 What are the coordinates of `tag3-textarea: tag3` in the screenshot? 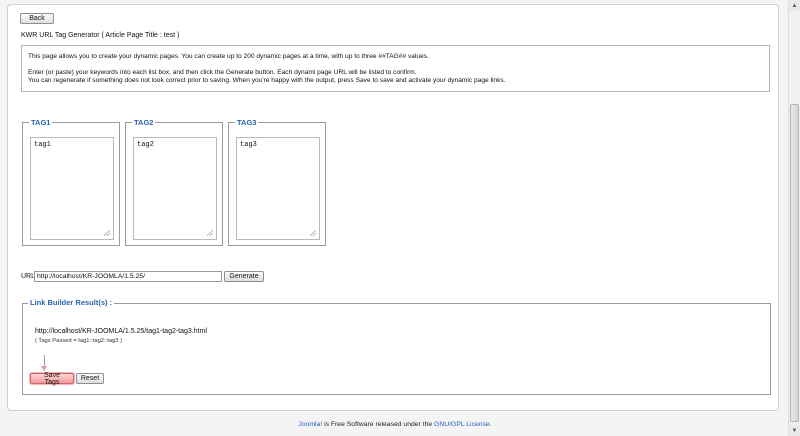 It's located at (278, 188).